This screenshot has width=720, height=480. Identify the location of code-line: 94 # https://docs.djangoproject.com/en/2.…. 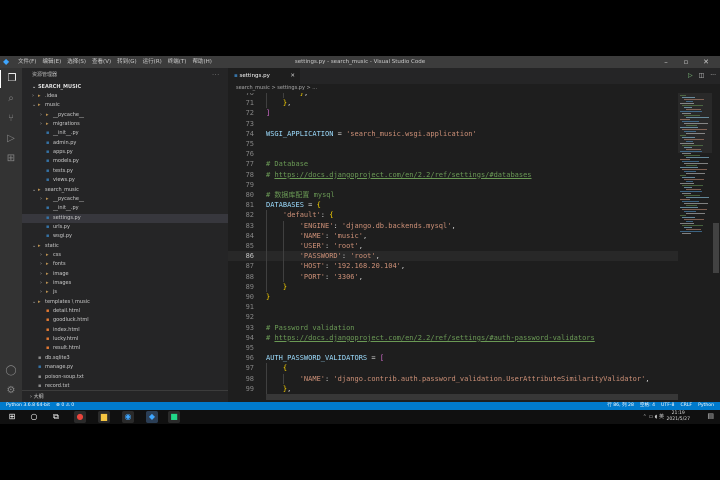
(453, 338).